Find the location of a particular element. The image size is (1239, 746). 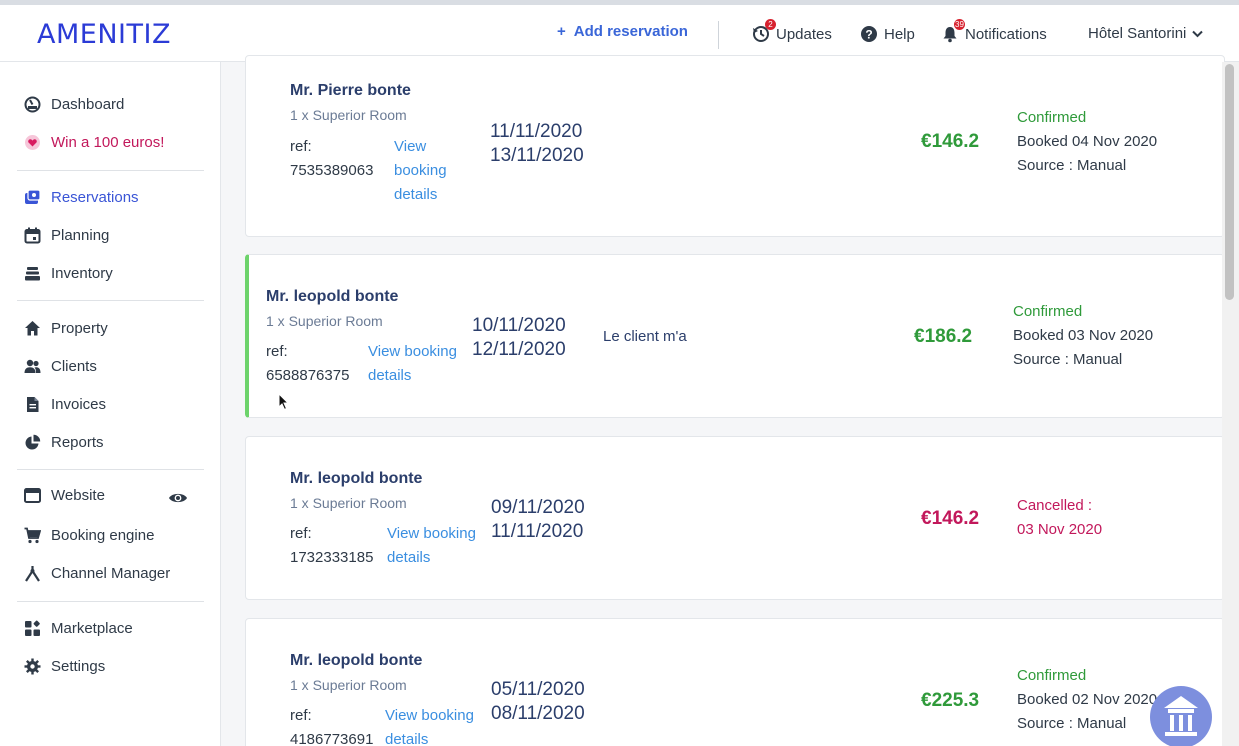

sidebar-item-label: Booking engine is located at coordinates (103, 535).